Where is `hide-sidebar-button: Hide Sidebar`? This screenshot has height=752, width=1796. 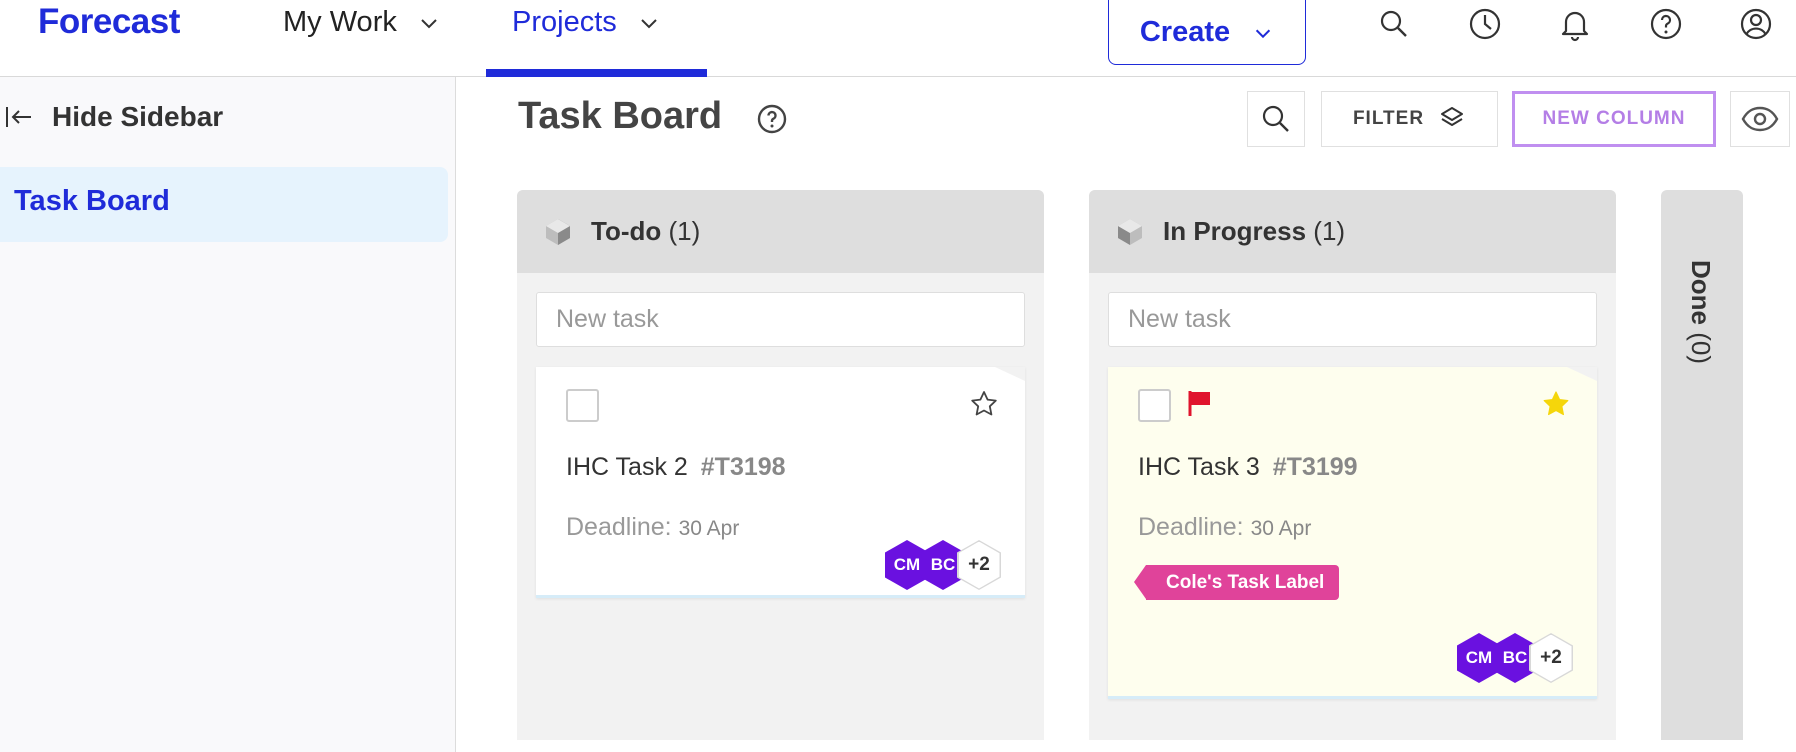 hide-sidebar-button: Hide Sidebar is located at coordinates (113, 117).